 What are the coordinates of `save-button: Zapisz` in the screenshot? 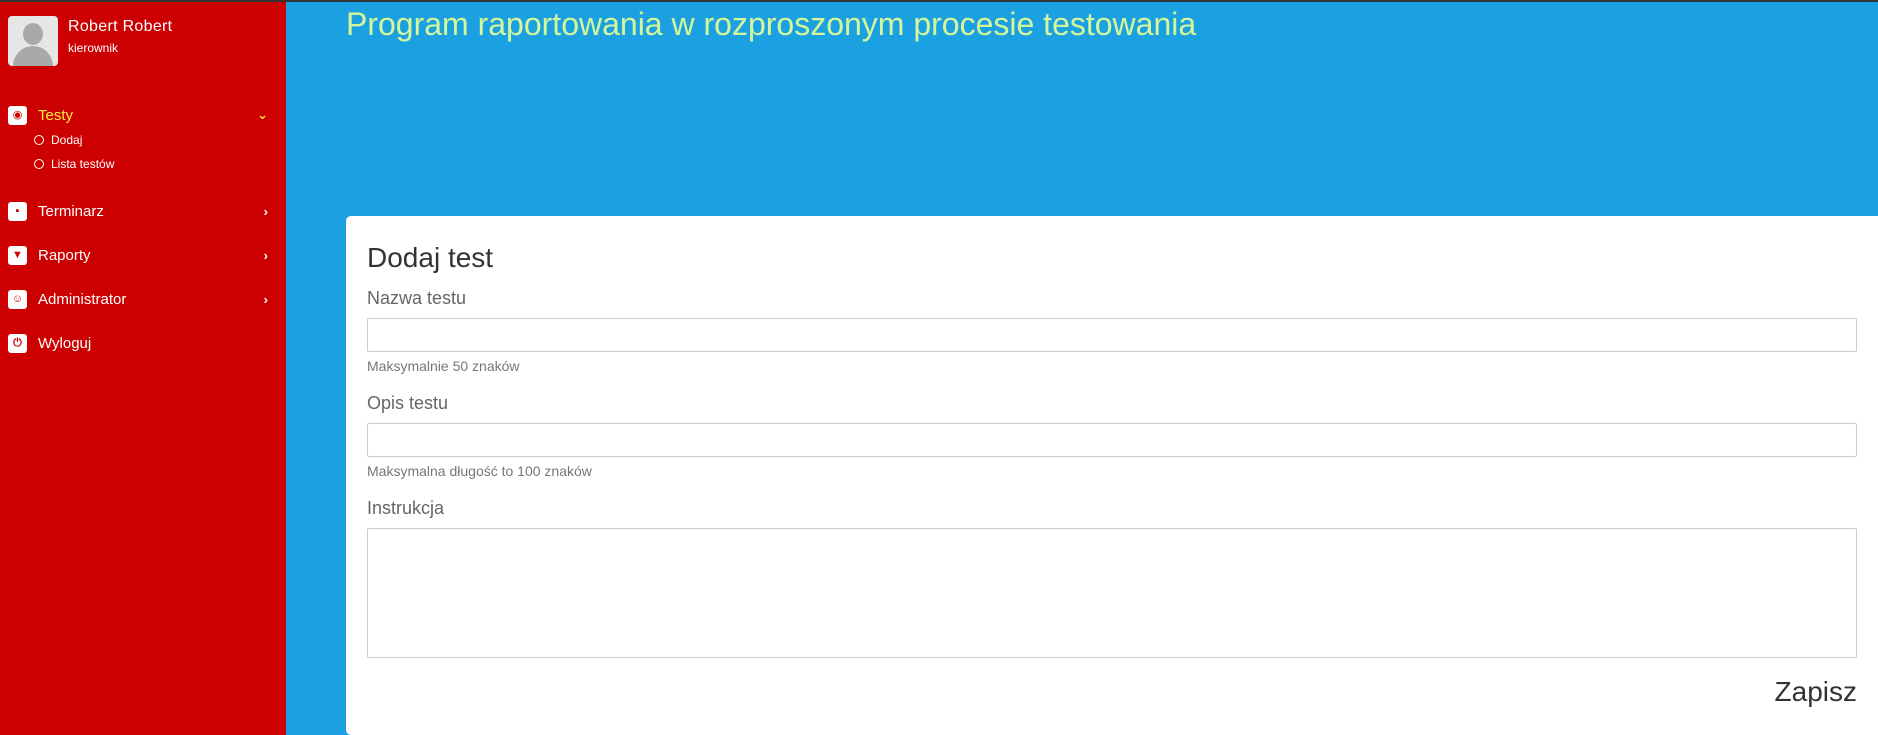 It's located at (1816, 692).